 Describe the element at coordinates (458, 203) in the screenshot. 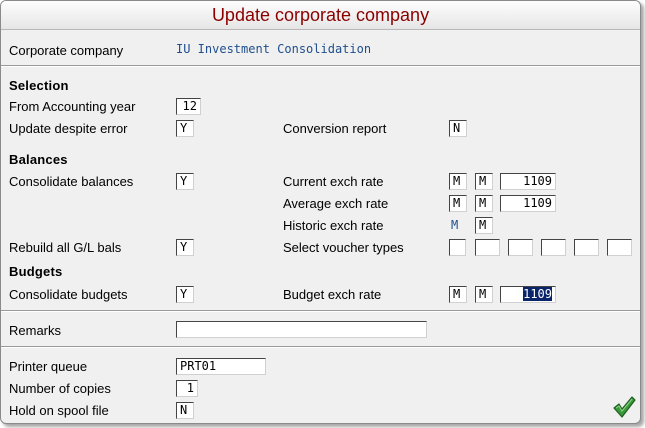

I see `average-rate-type1-field: M` at that location.